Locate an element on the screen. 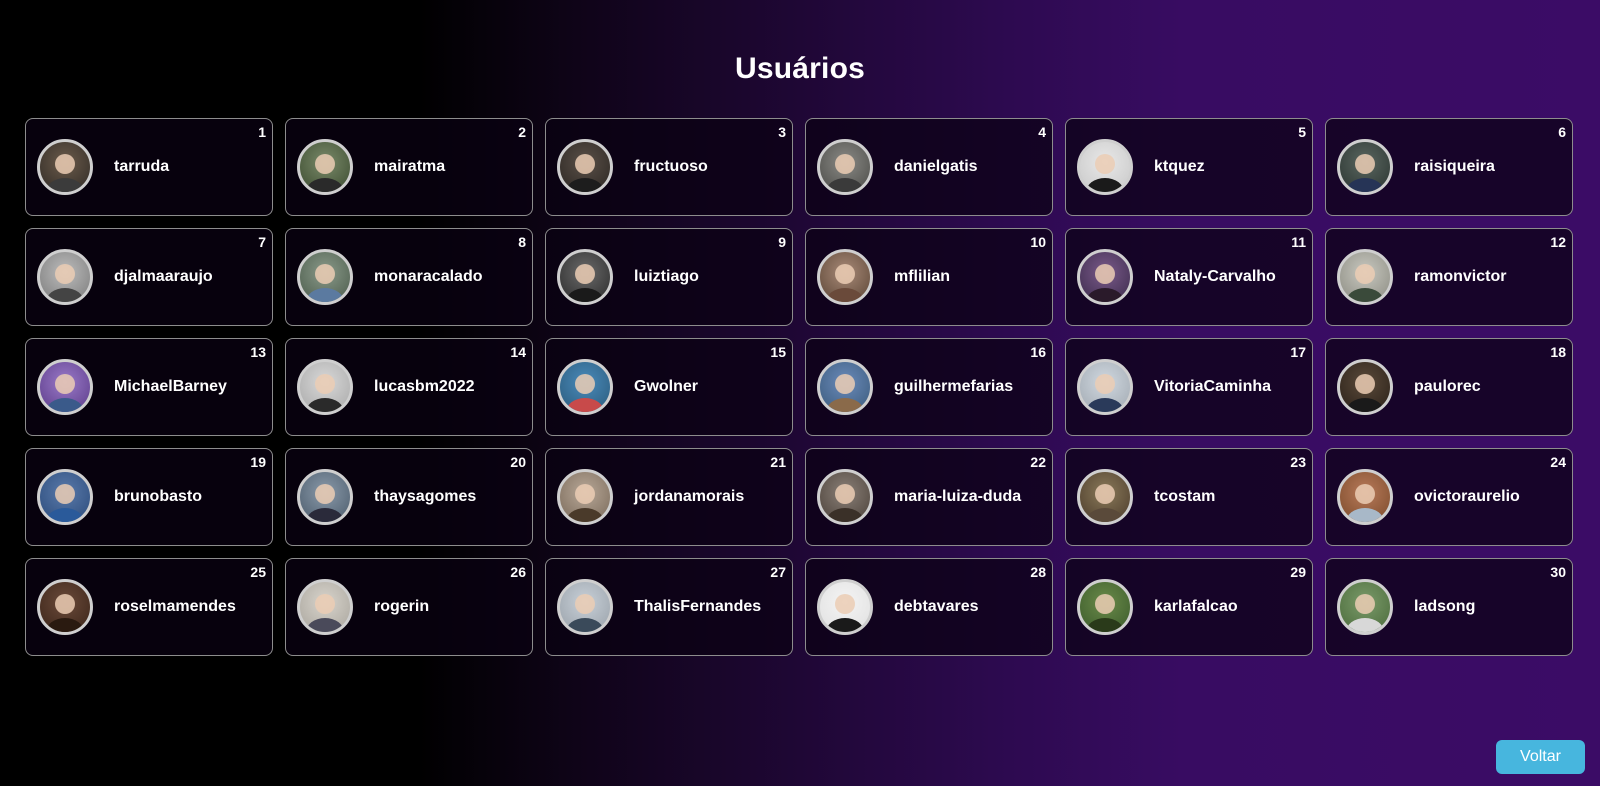 This screenshot has height=786, width=1600. user-card: ovictoraurelio 24 is located at coordinates (1449, 497).